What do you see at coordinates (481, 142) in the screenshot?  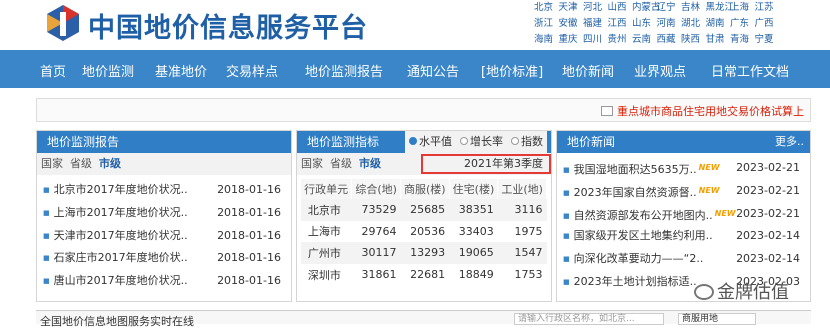 I see `option-growth: 增长率` at bounding box center [481, 142].